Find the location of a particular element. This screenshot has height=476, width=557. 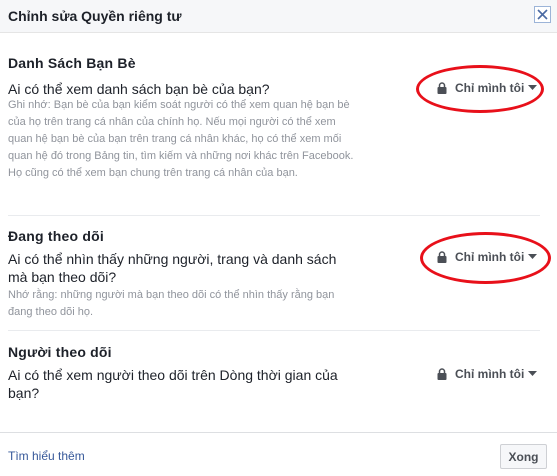

dialog-footer: Tìm hiểu thêm Xong is located at coordinates (278, 454).